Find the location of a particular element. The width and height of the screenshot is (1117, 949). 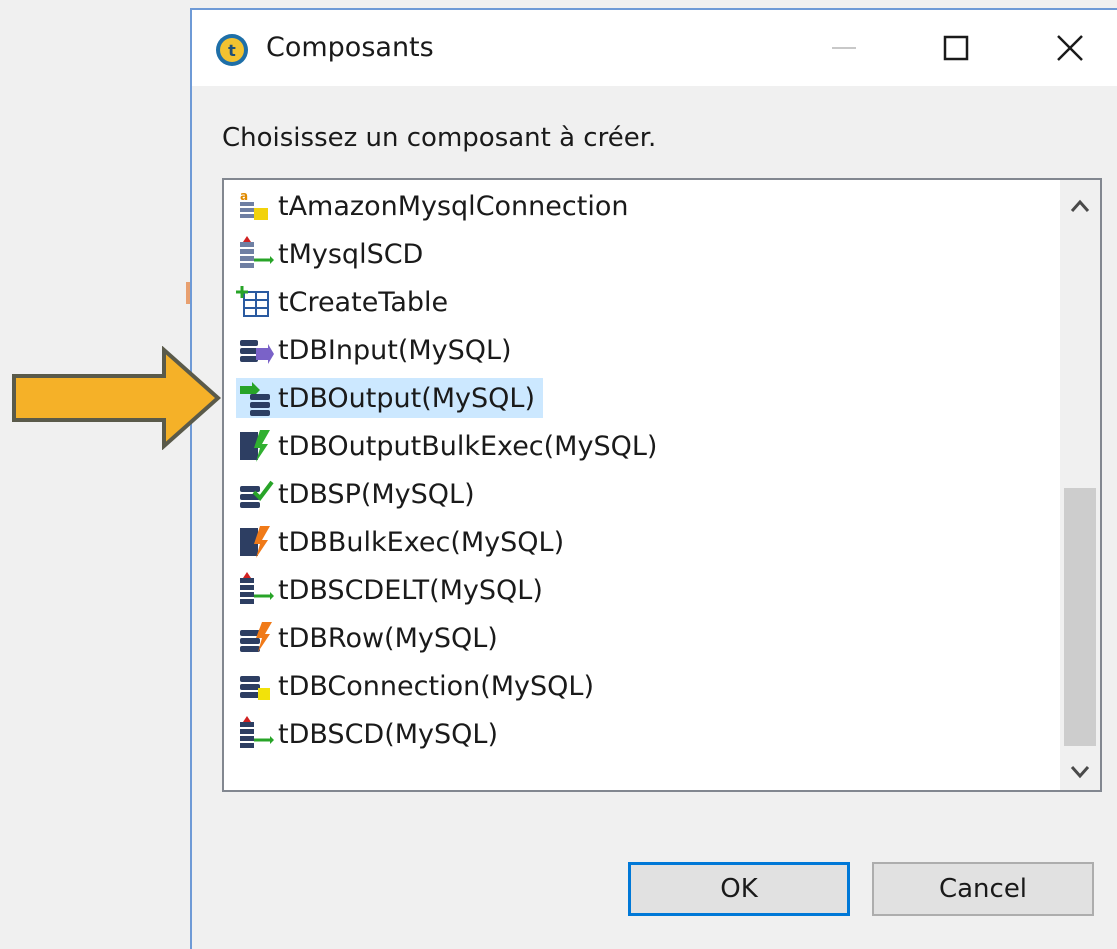

window-title: Composants is located at coordinates (350, 47).